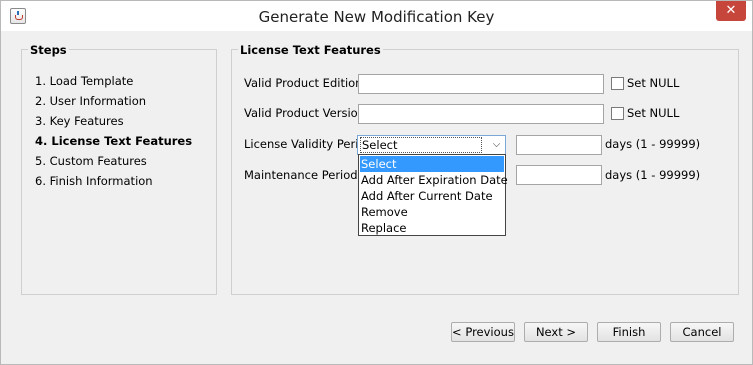 The height and width of the screenshot is (365, 753). What do you see at coordinates (702, 332) in the screenshot?
I see `cancel-button: Cancel` at bounding box center [702, 332].